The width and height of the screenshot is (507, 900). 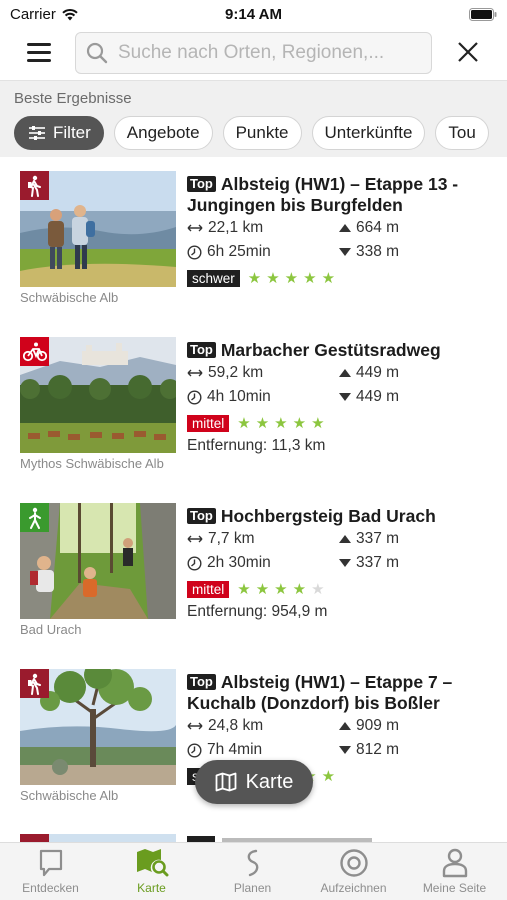 What do you see at coordinates (239, 396) in the screenshot?
I see `tour-duration-value: 4h 10min` at bounding box center [239, 396].